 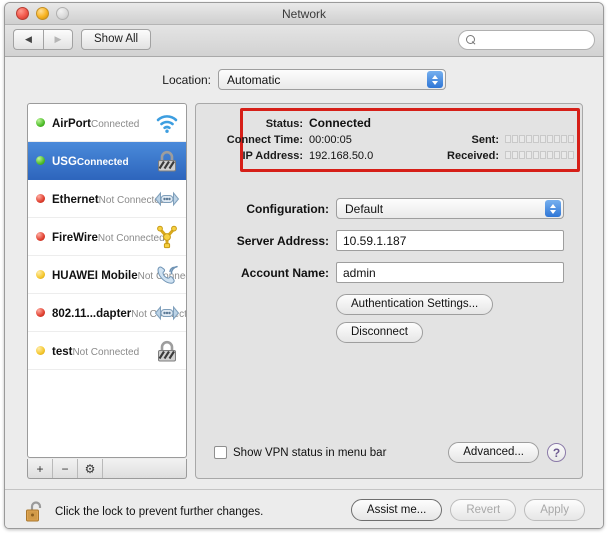 I want to click on server-address-label: Server Address:, so click(x=282, y=240).